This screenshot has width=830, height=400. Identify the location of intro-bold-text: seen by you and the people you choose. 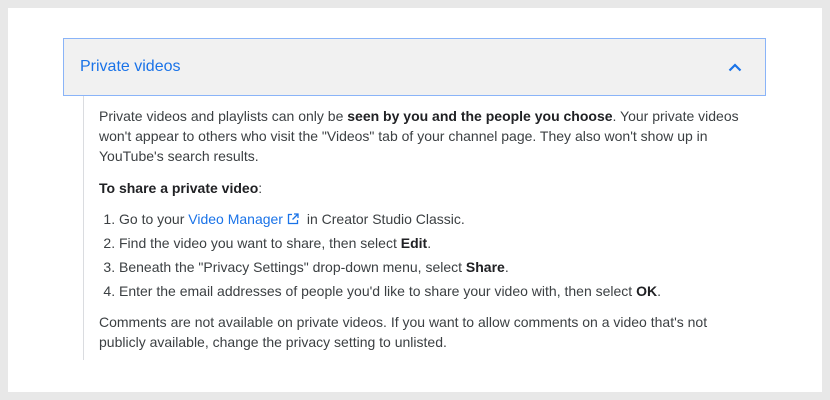
(480, 116).